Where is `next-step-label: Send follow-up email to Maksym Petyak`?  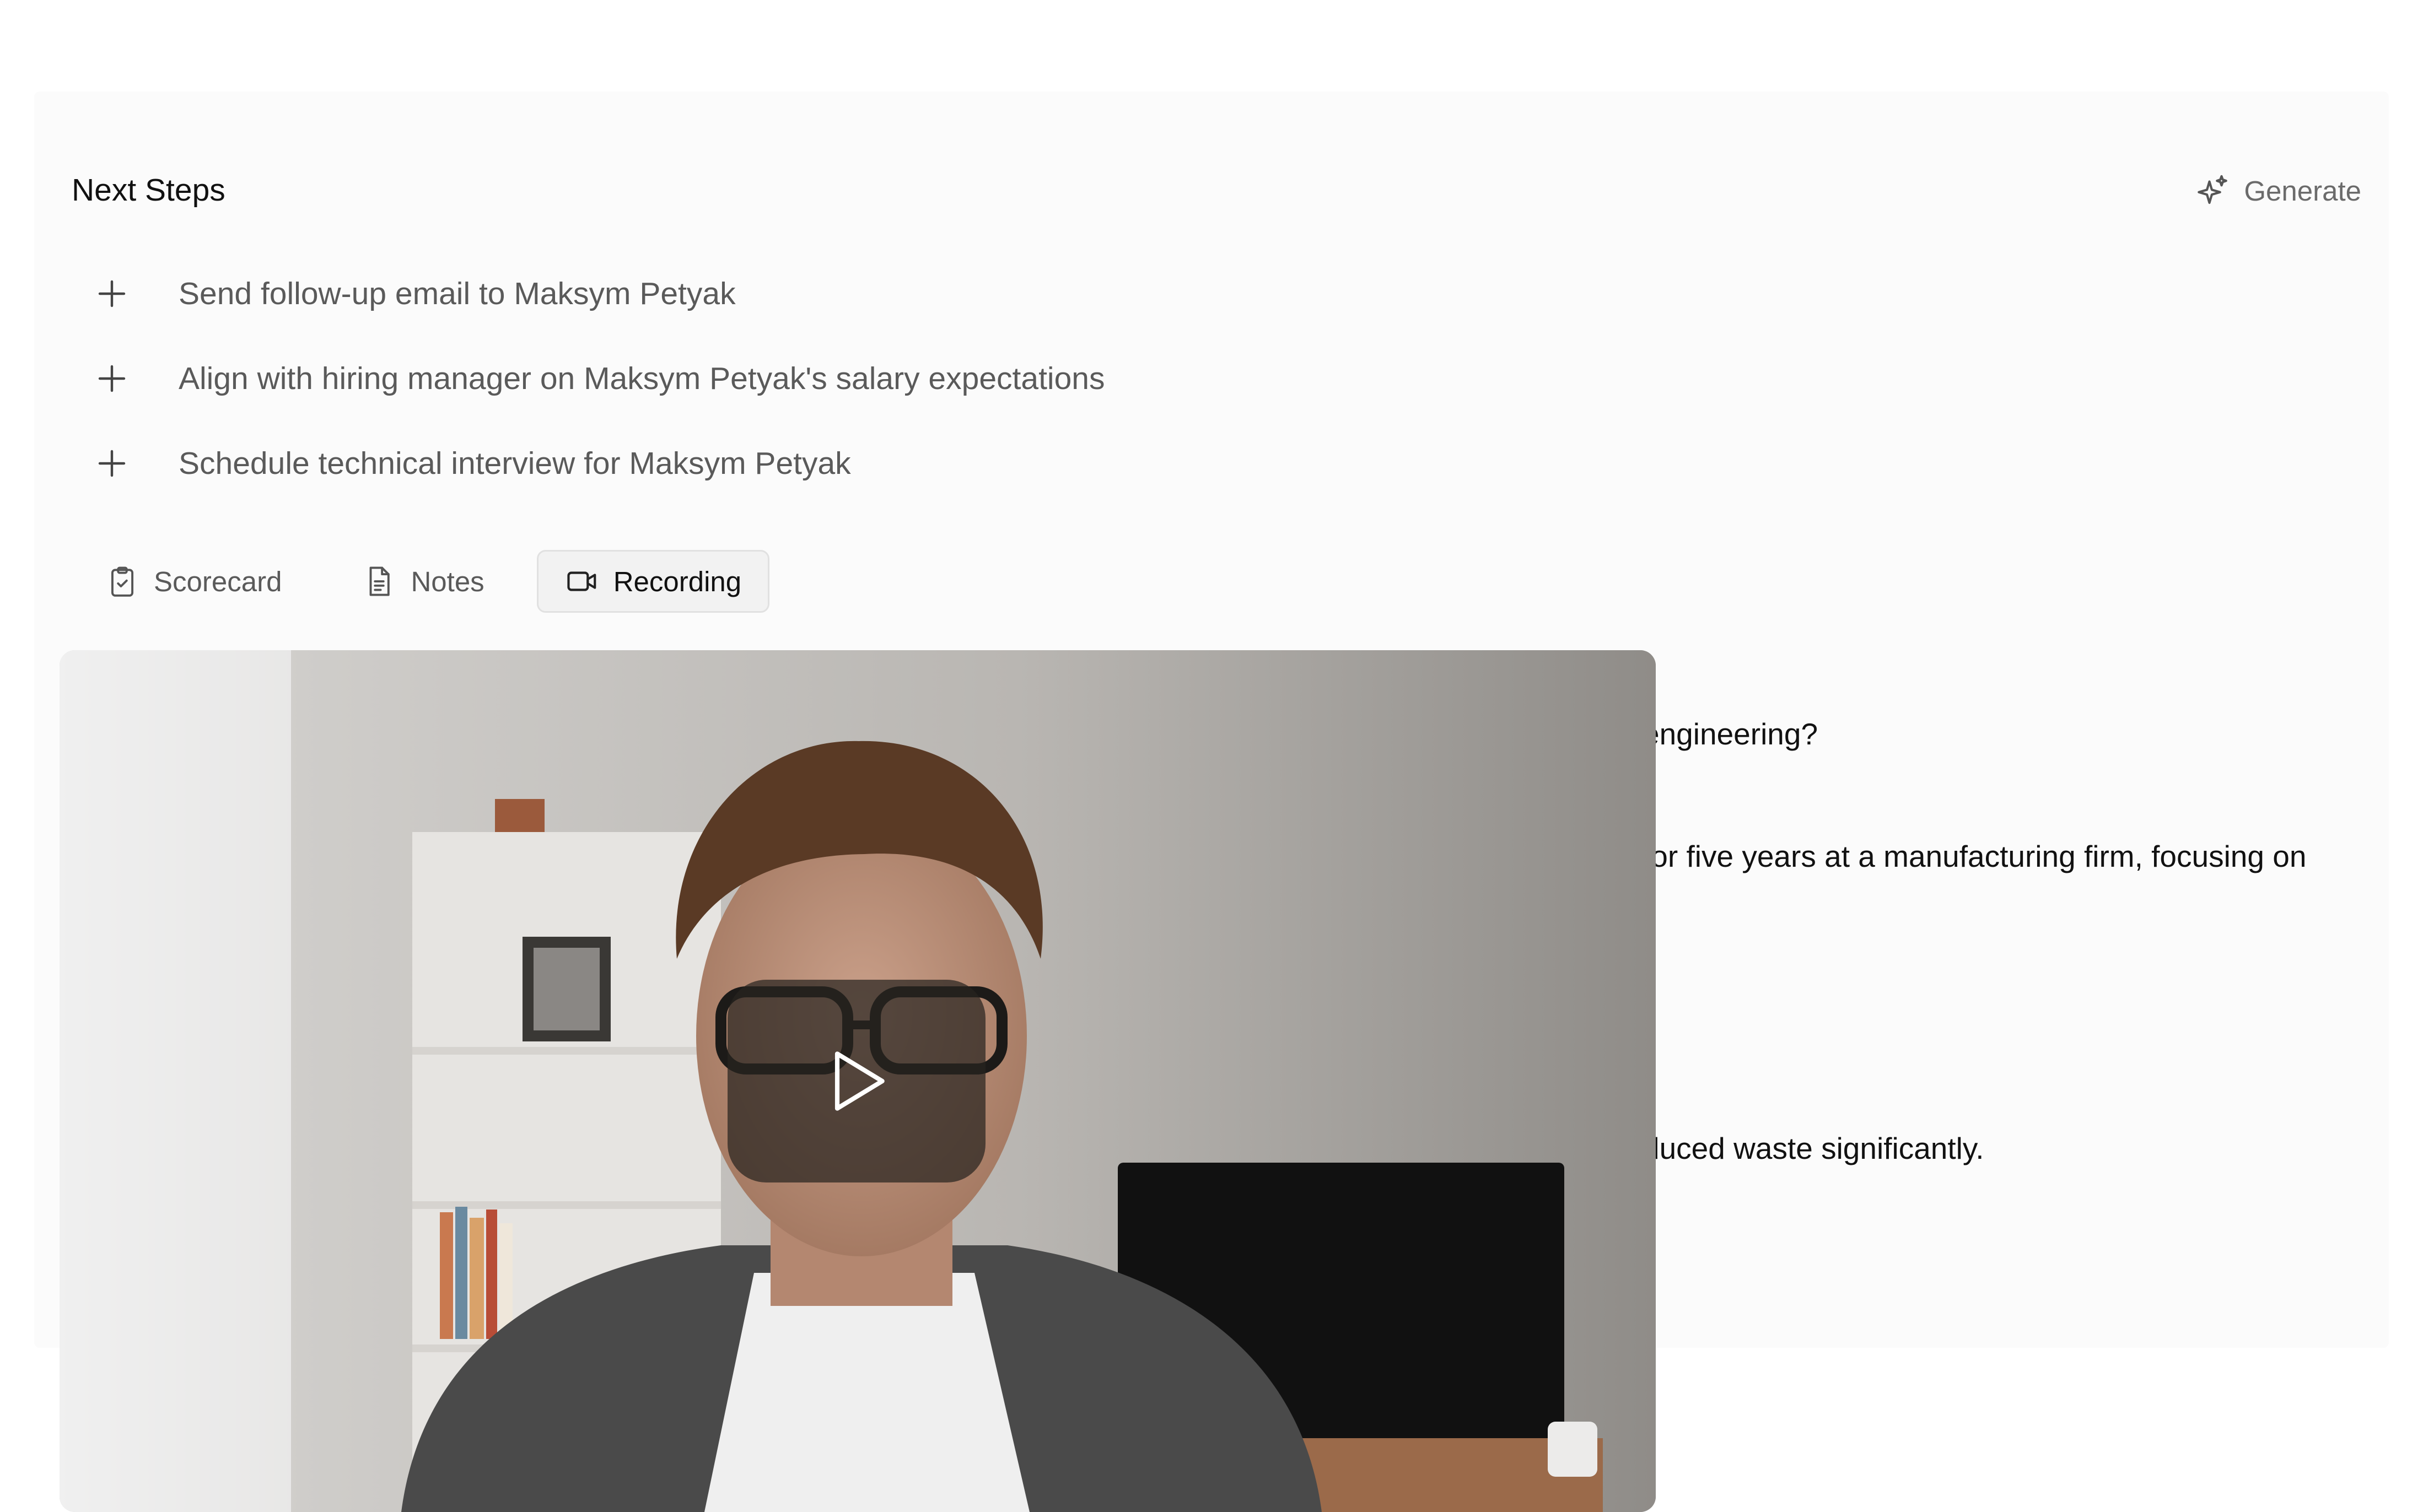
next-step-label: Send follow-up email to Maksym Petyak is located at coordinates (457, 293).